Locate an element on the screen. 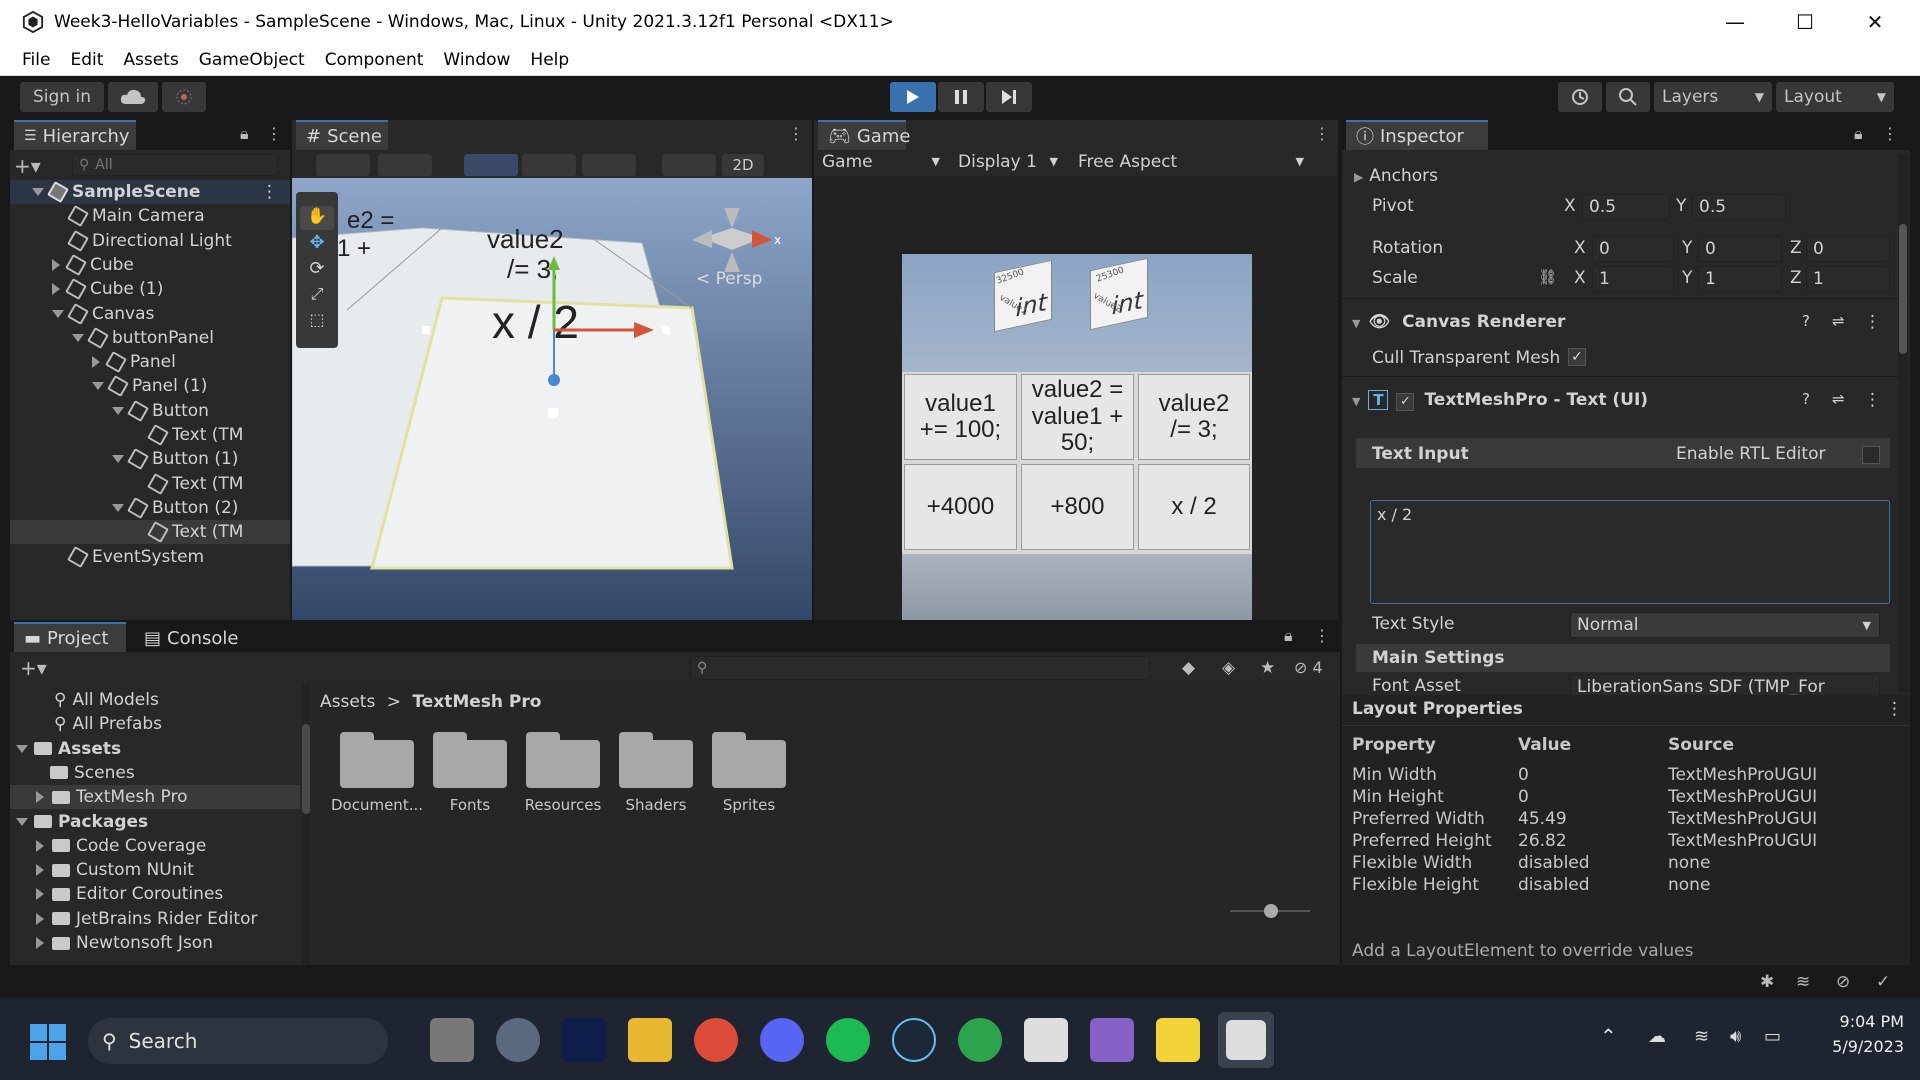  project-search-input: ⚲ is located at coordinates (920, 668).